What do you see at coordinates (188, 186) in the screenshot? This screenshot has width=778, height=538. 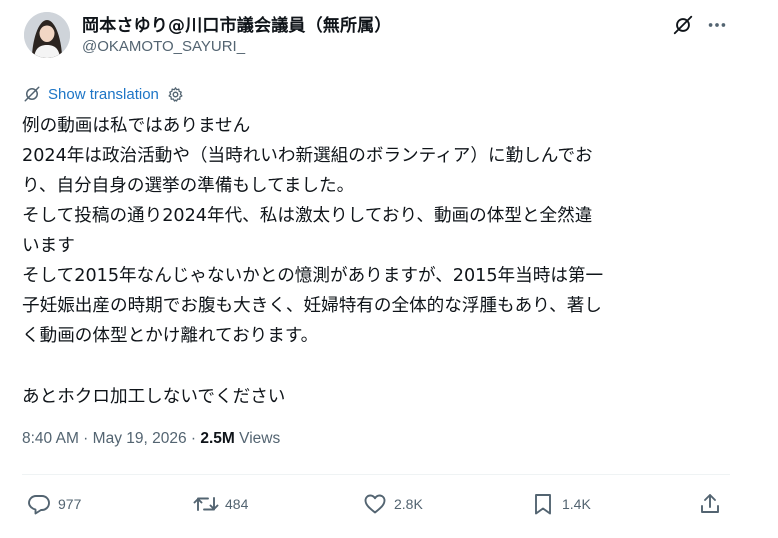 I see `tweet-line: り、自分自身の選挙の準備もしてました。` at bounding box center [188, 186].